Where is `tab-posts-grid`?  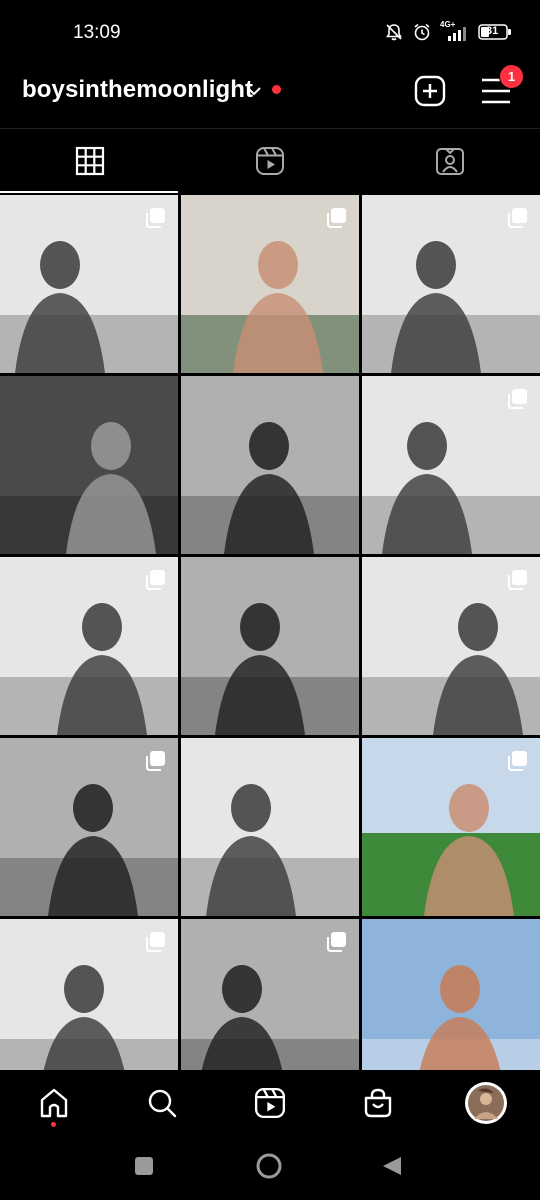
tab-posts-grid is located at coordinates (90, 161).